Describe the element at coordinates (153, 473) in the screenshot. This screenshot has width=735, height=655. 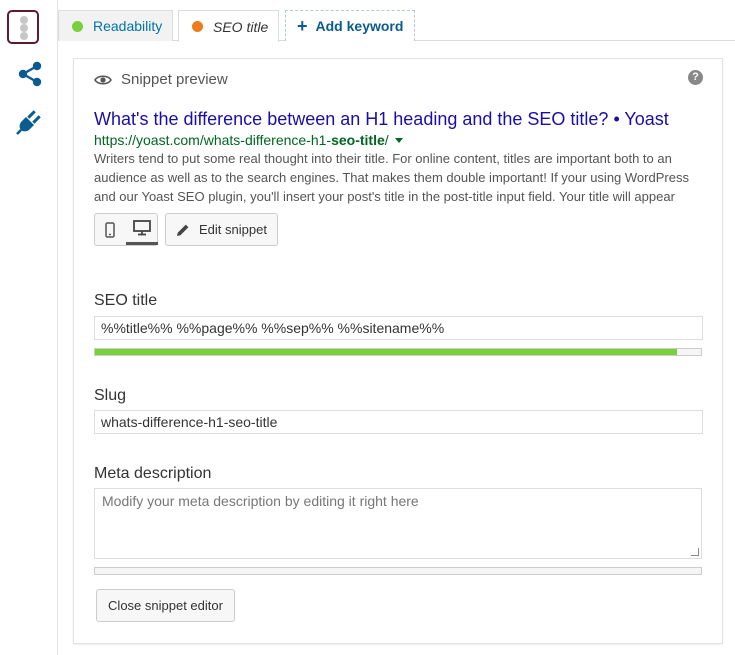
I see `meta-description-label: Meta description` at that location.